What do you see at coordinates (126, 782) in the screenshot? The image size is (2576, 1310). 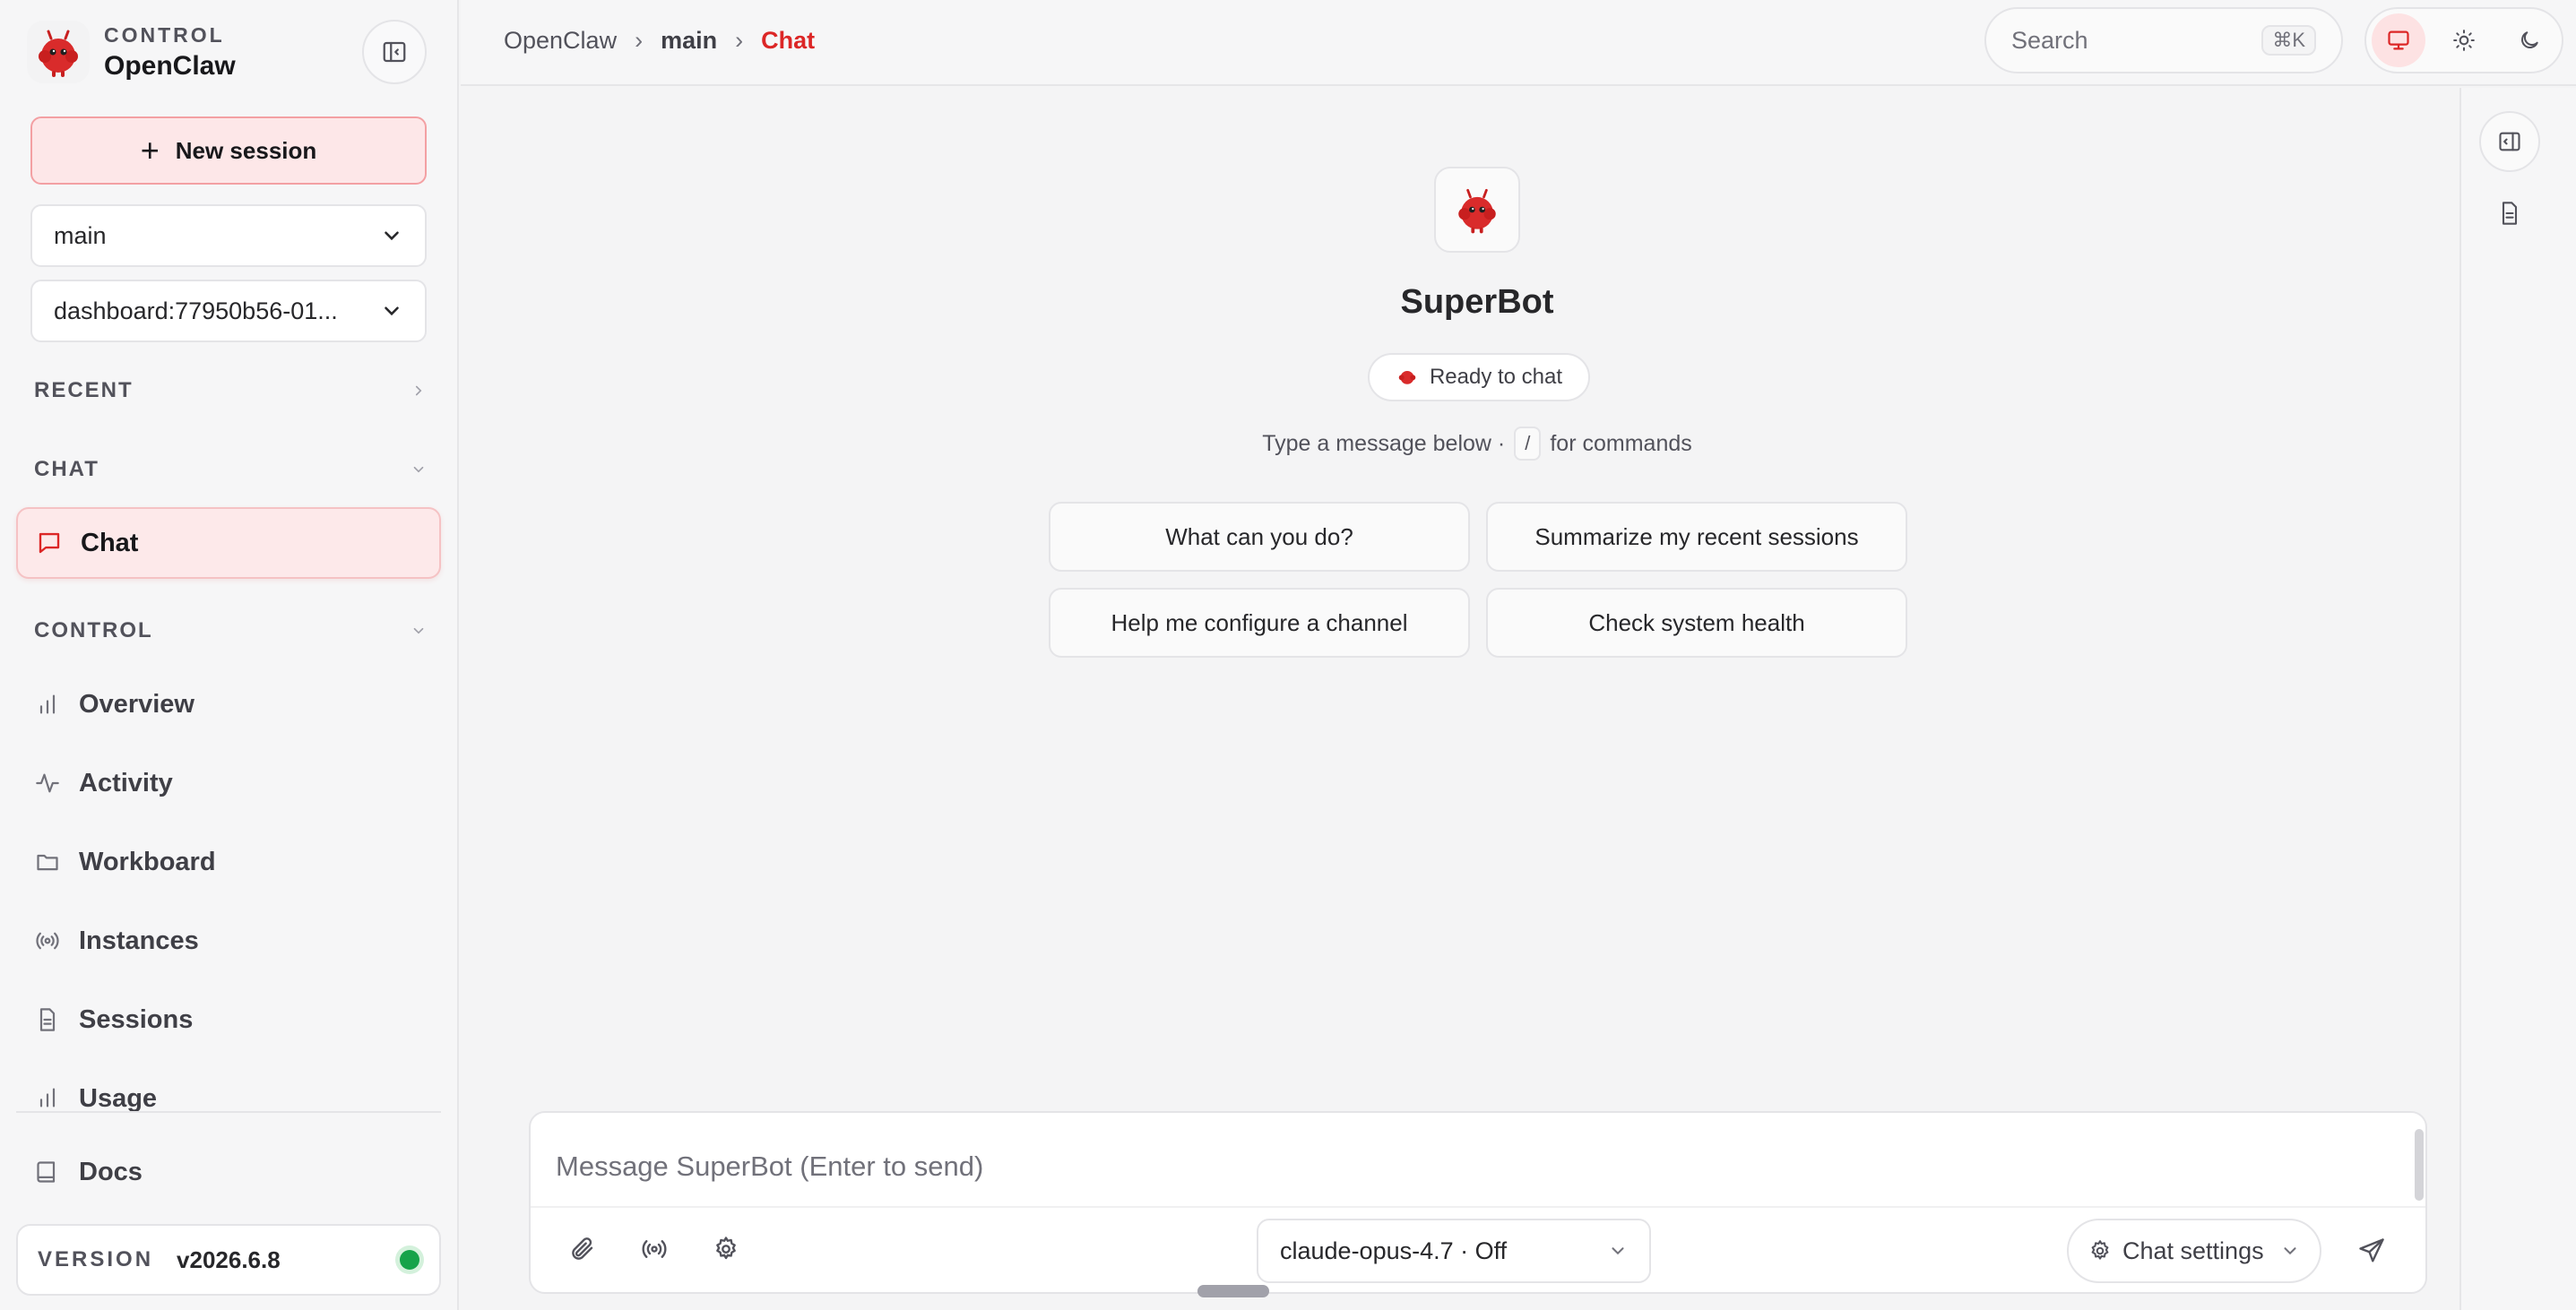 I see `sidebar-item-label: Activity` at bounding box center [126, 782].